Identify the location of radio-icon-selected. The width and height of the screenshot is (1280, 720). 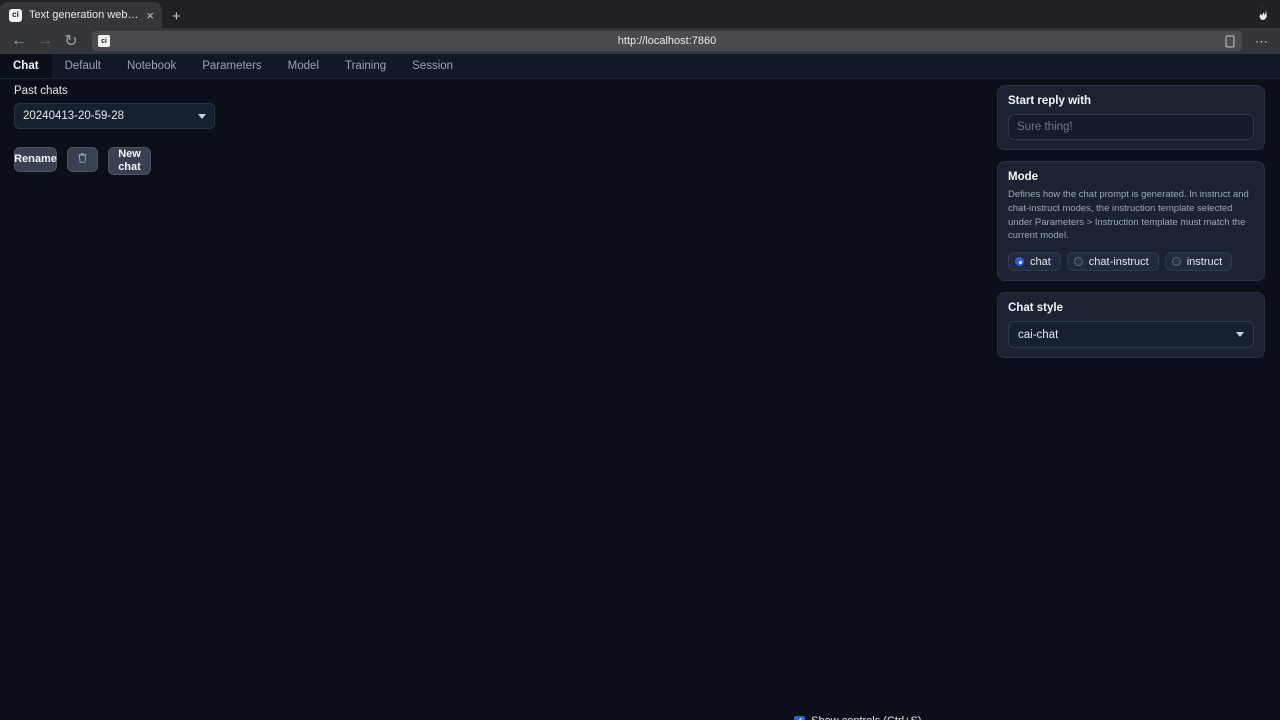
(1019, 262).